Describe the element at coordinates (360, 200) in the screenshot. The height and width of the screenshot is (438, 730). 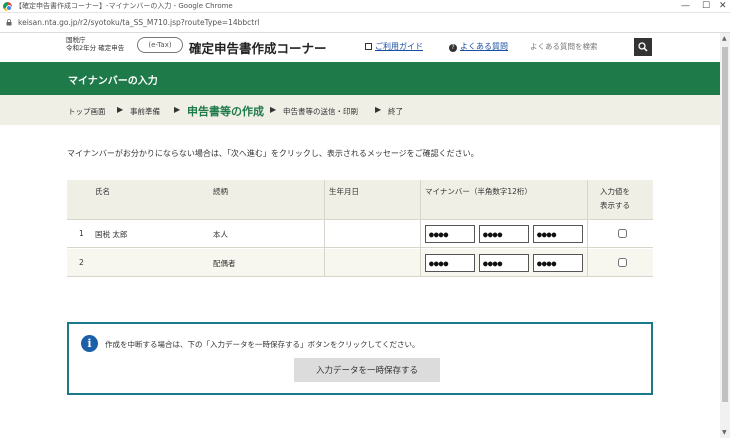
I see `table-header: 氏名 続柄 生年月日 マイナンバー（半角数字12桁） 入力値を 表示する` at that location.